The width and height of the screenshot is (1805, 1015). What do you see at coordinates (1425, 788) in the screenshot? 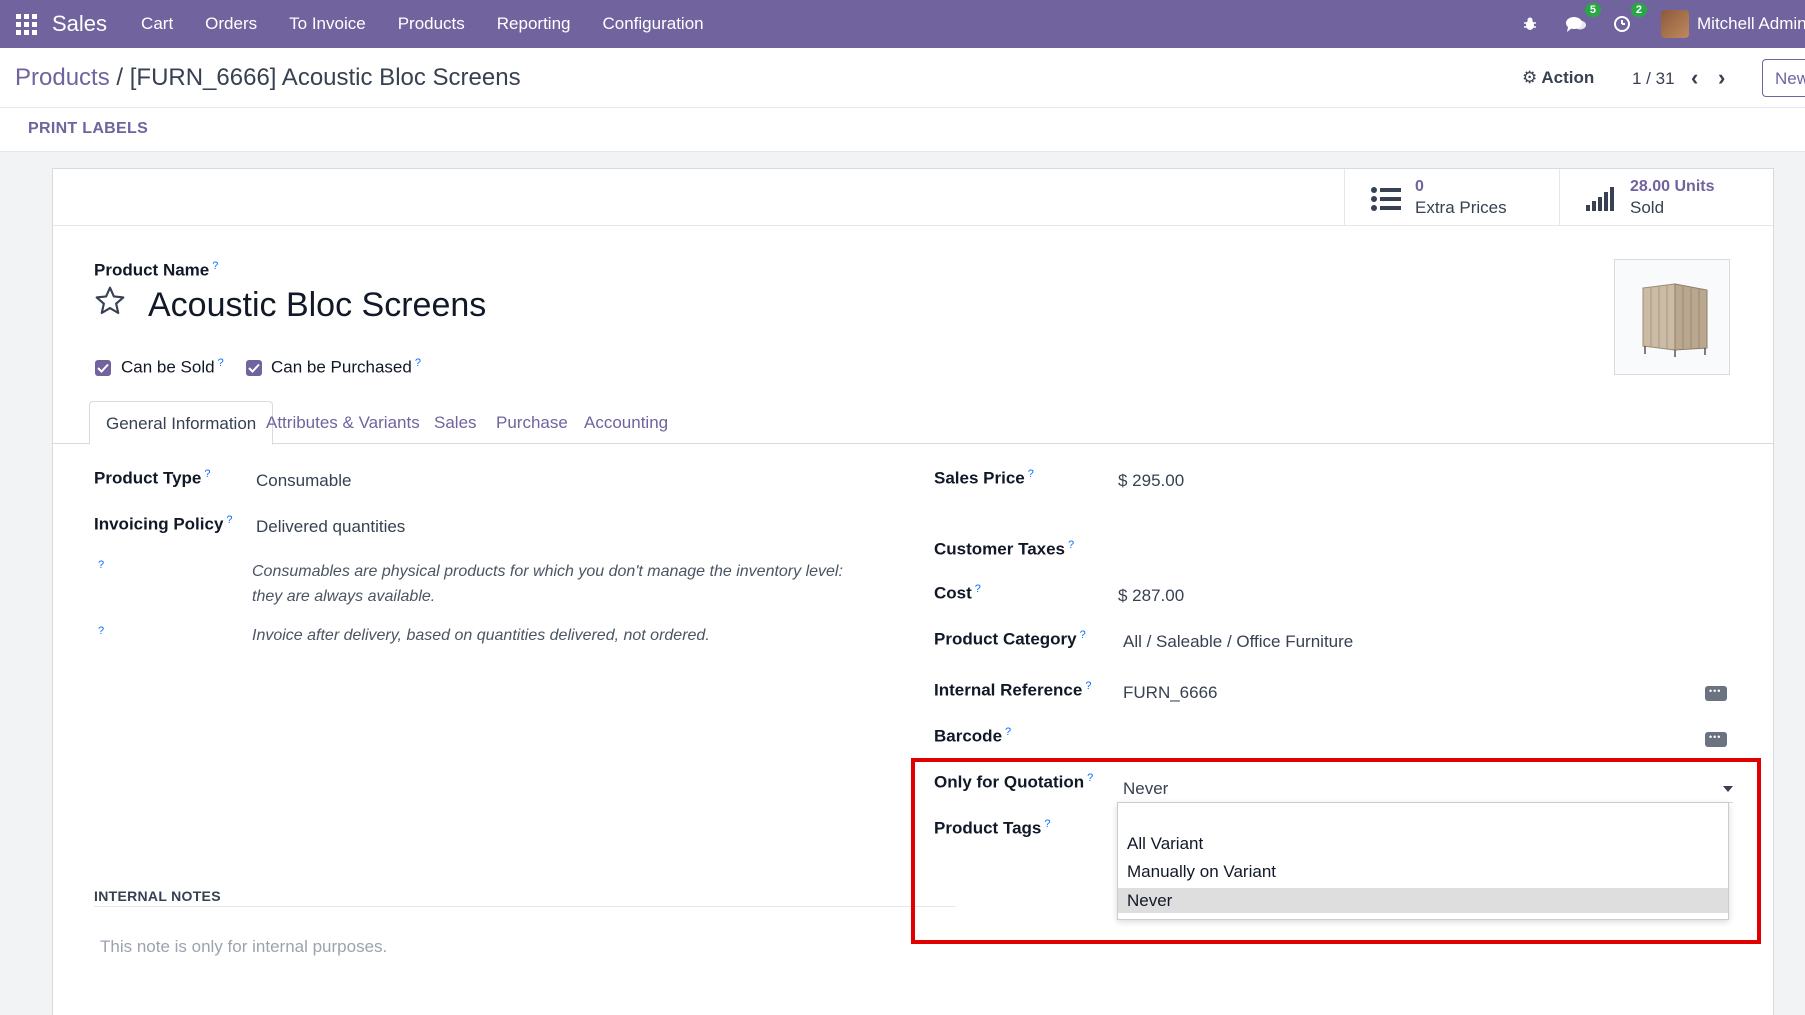
I see `only-for-quotation-select: Never` at bounding box center [1425, 788].